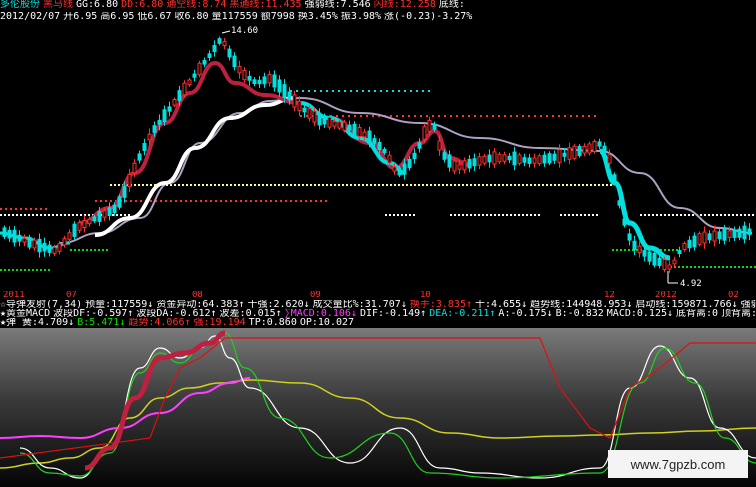 Image resolution: width=756 pixels, height=487 pixels. What do you see at coordinates (20, 5) in the screenshot?
I see `title-field-0: 多伦股份` at bounding box center [20, 5].